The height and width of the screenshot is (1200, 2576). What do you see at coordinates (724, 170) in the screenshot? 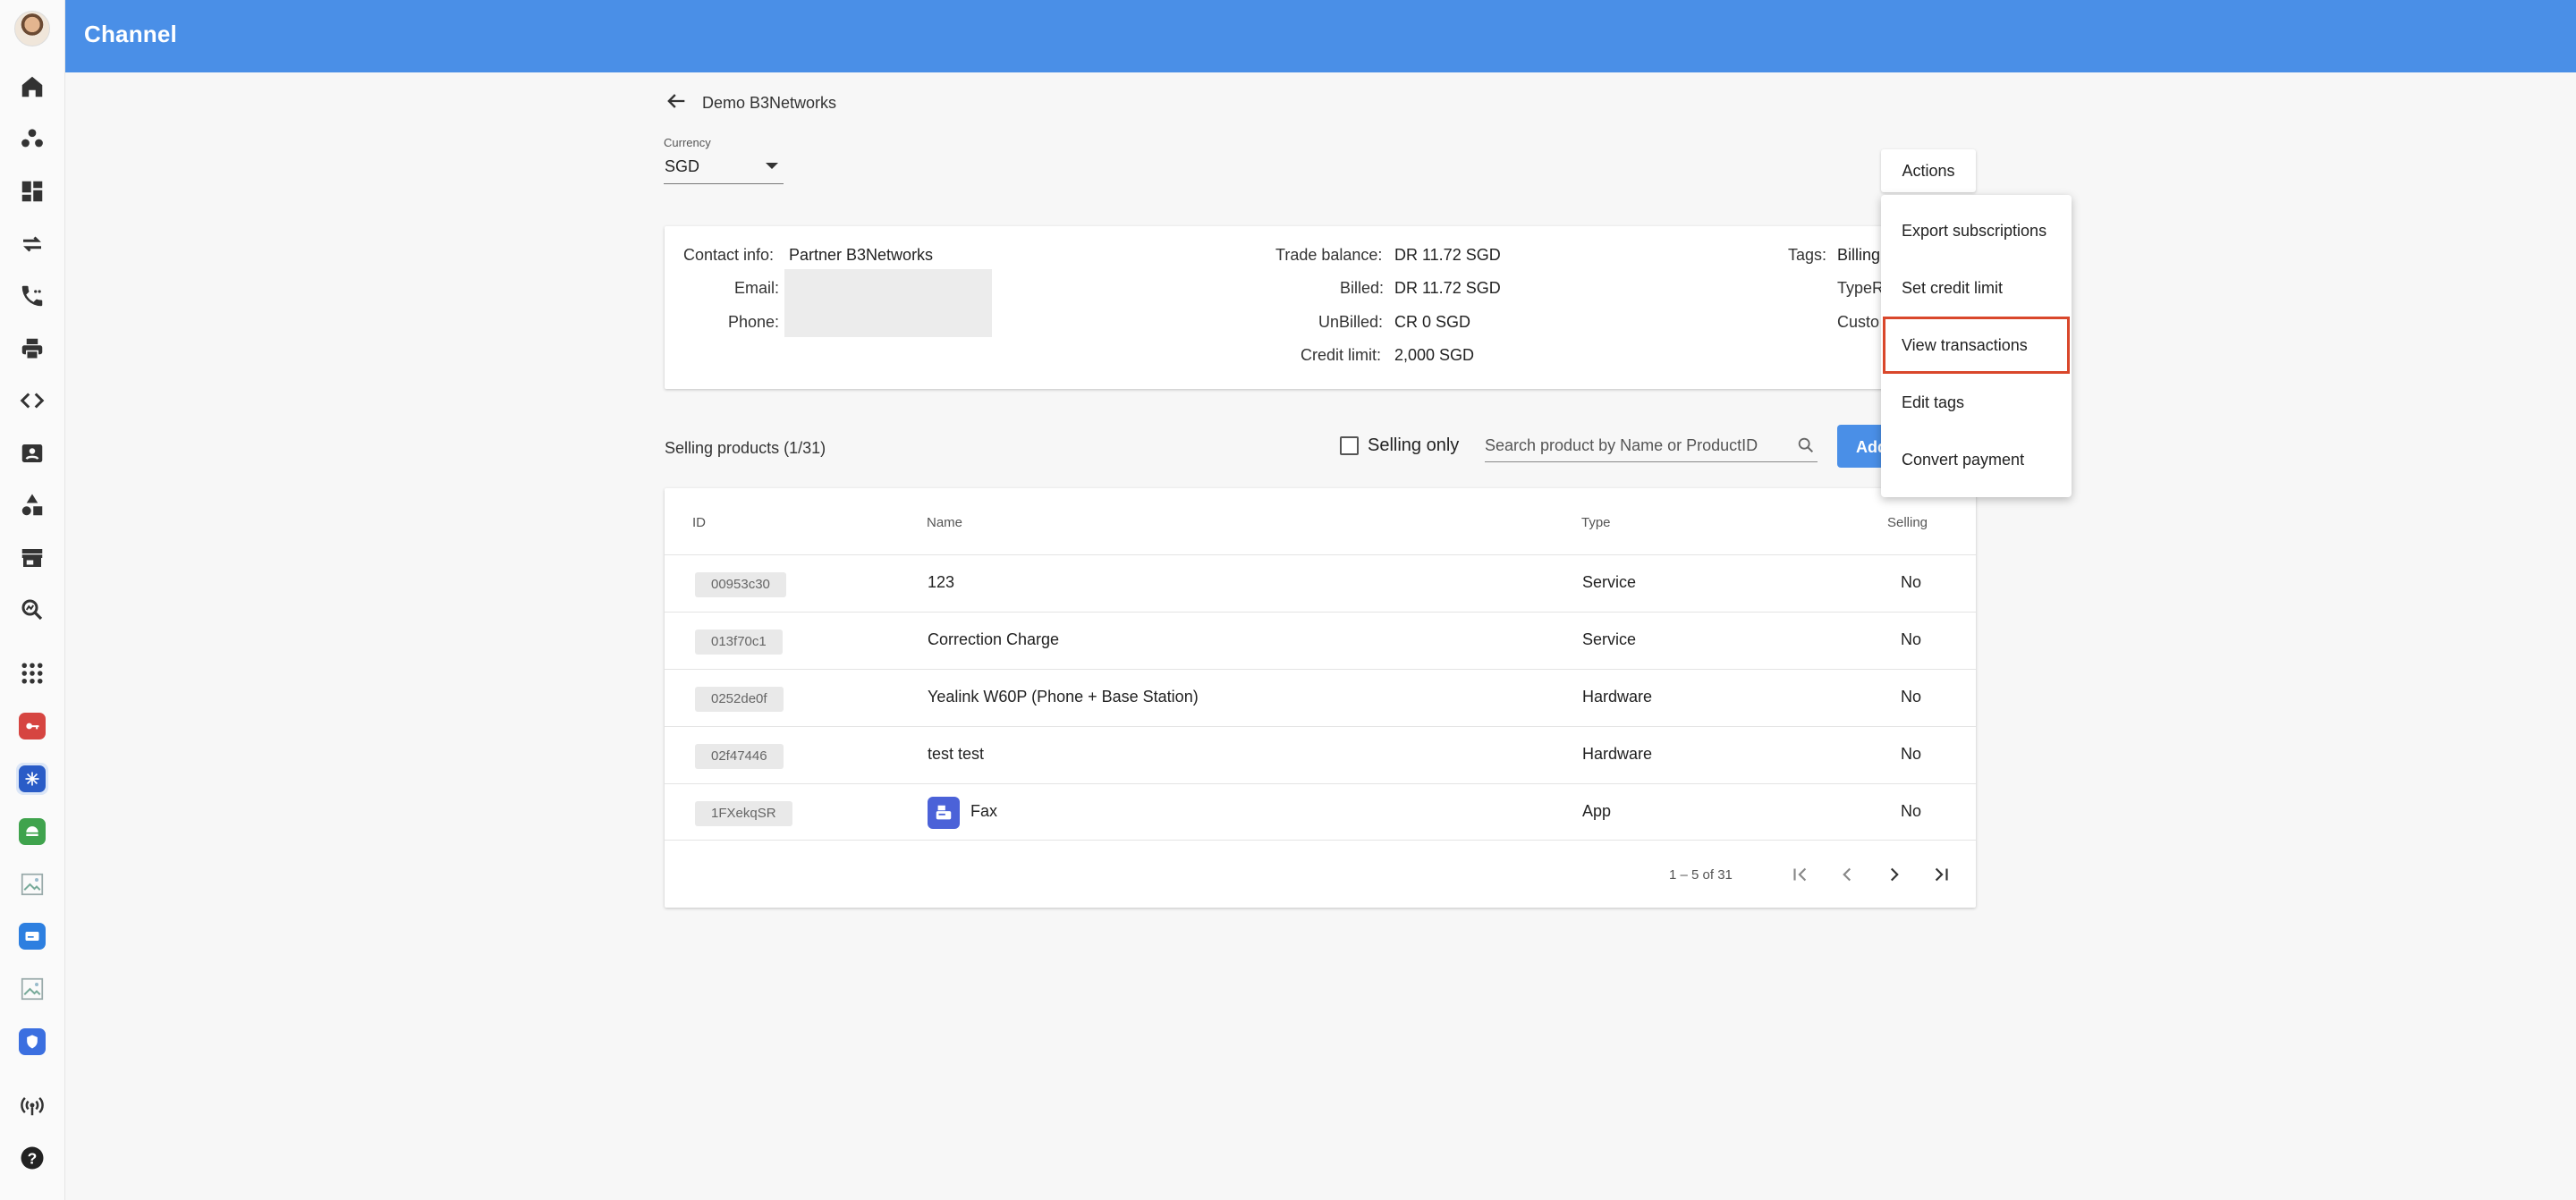
I see `currency-select: SGD` at bounding box center [724, 170].